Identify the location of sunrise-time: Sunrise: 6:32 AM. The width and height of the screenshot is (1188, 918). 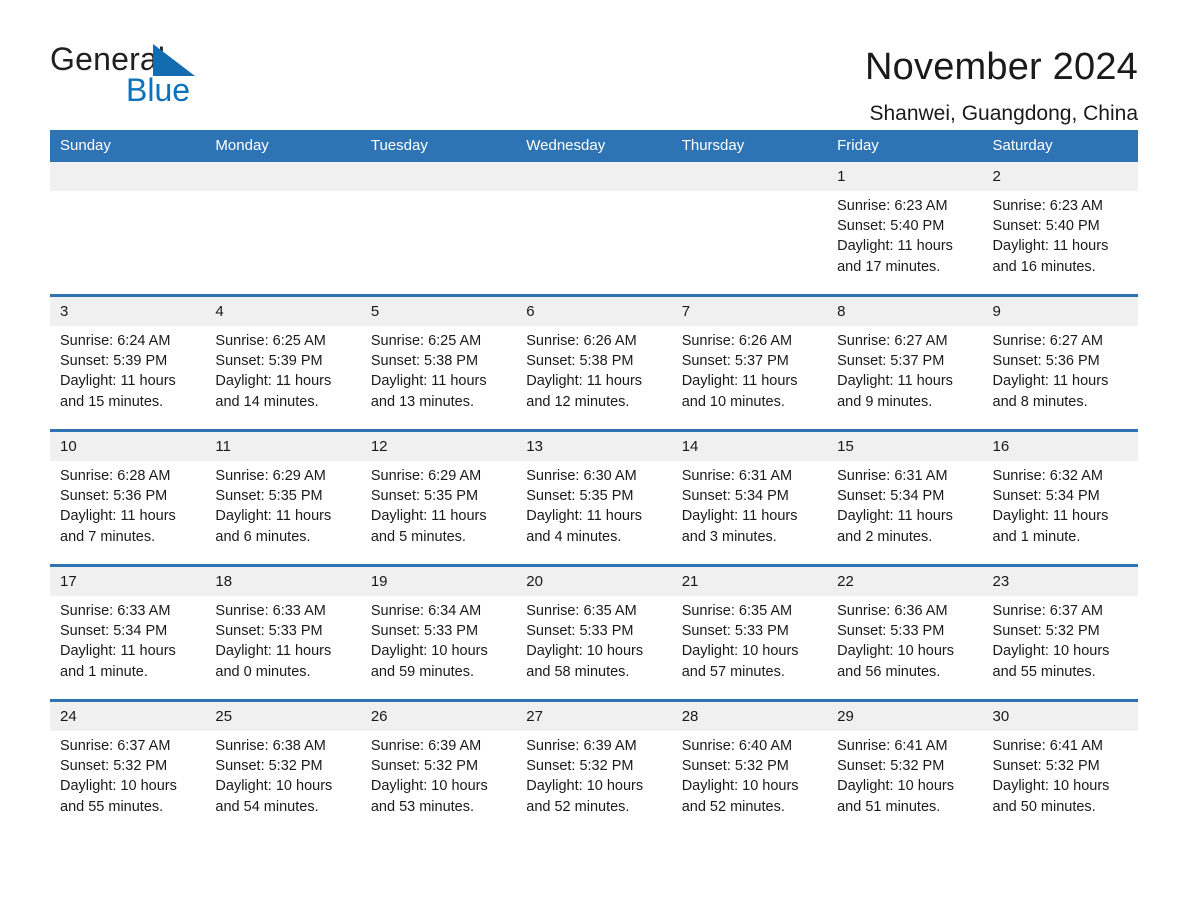
(1047, 476).